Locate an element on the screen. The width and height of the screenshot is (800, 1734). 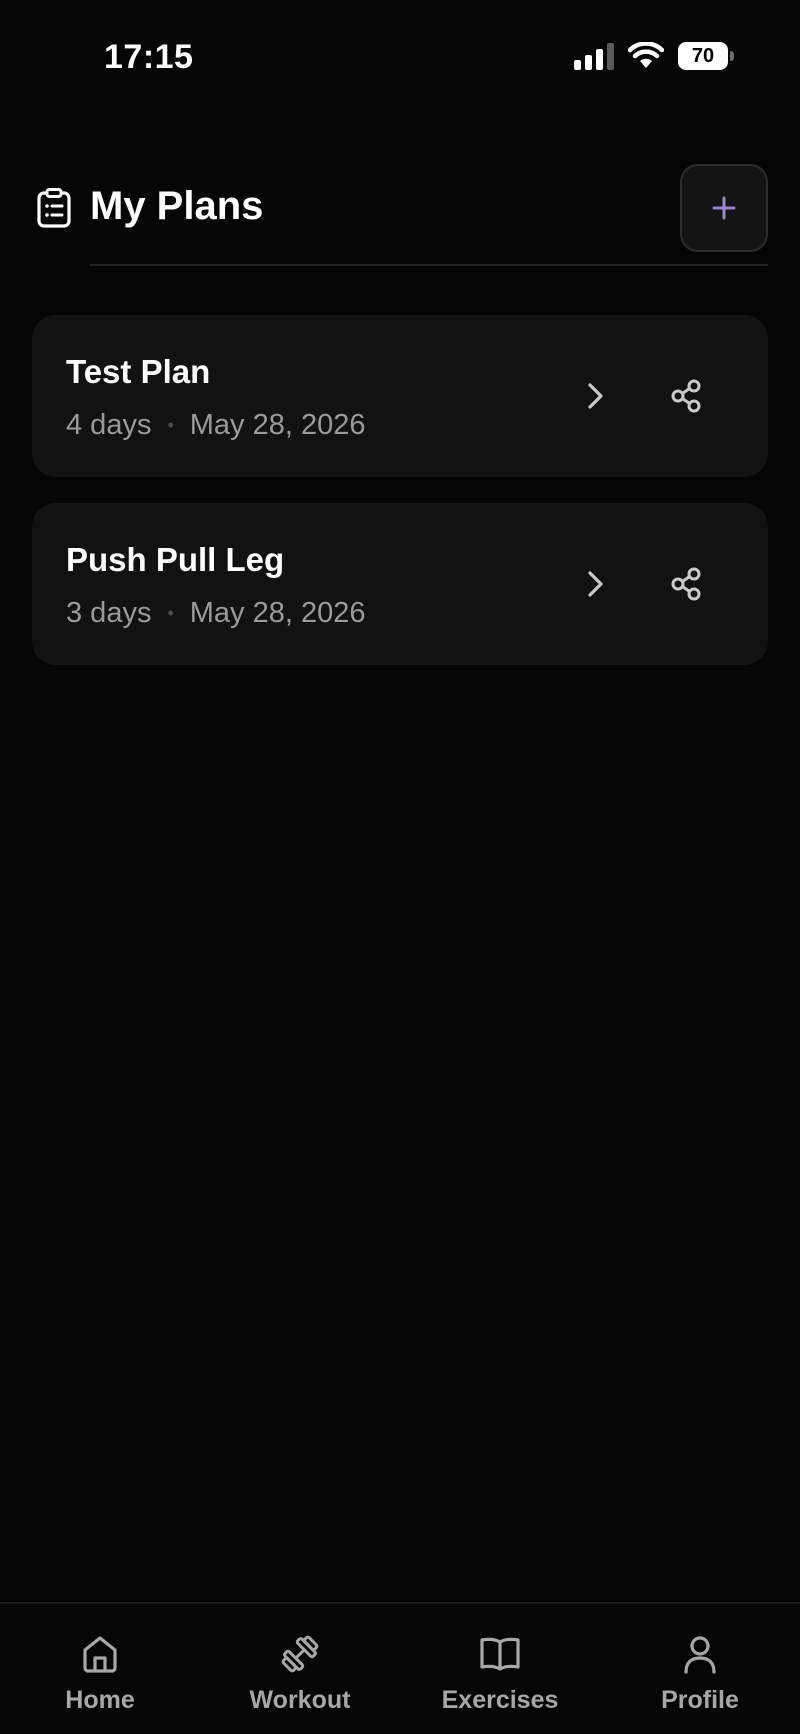
plan-card: Test Plan 4 days • May 28, 2026 is located at coordinates (400, 396).